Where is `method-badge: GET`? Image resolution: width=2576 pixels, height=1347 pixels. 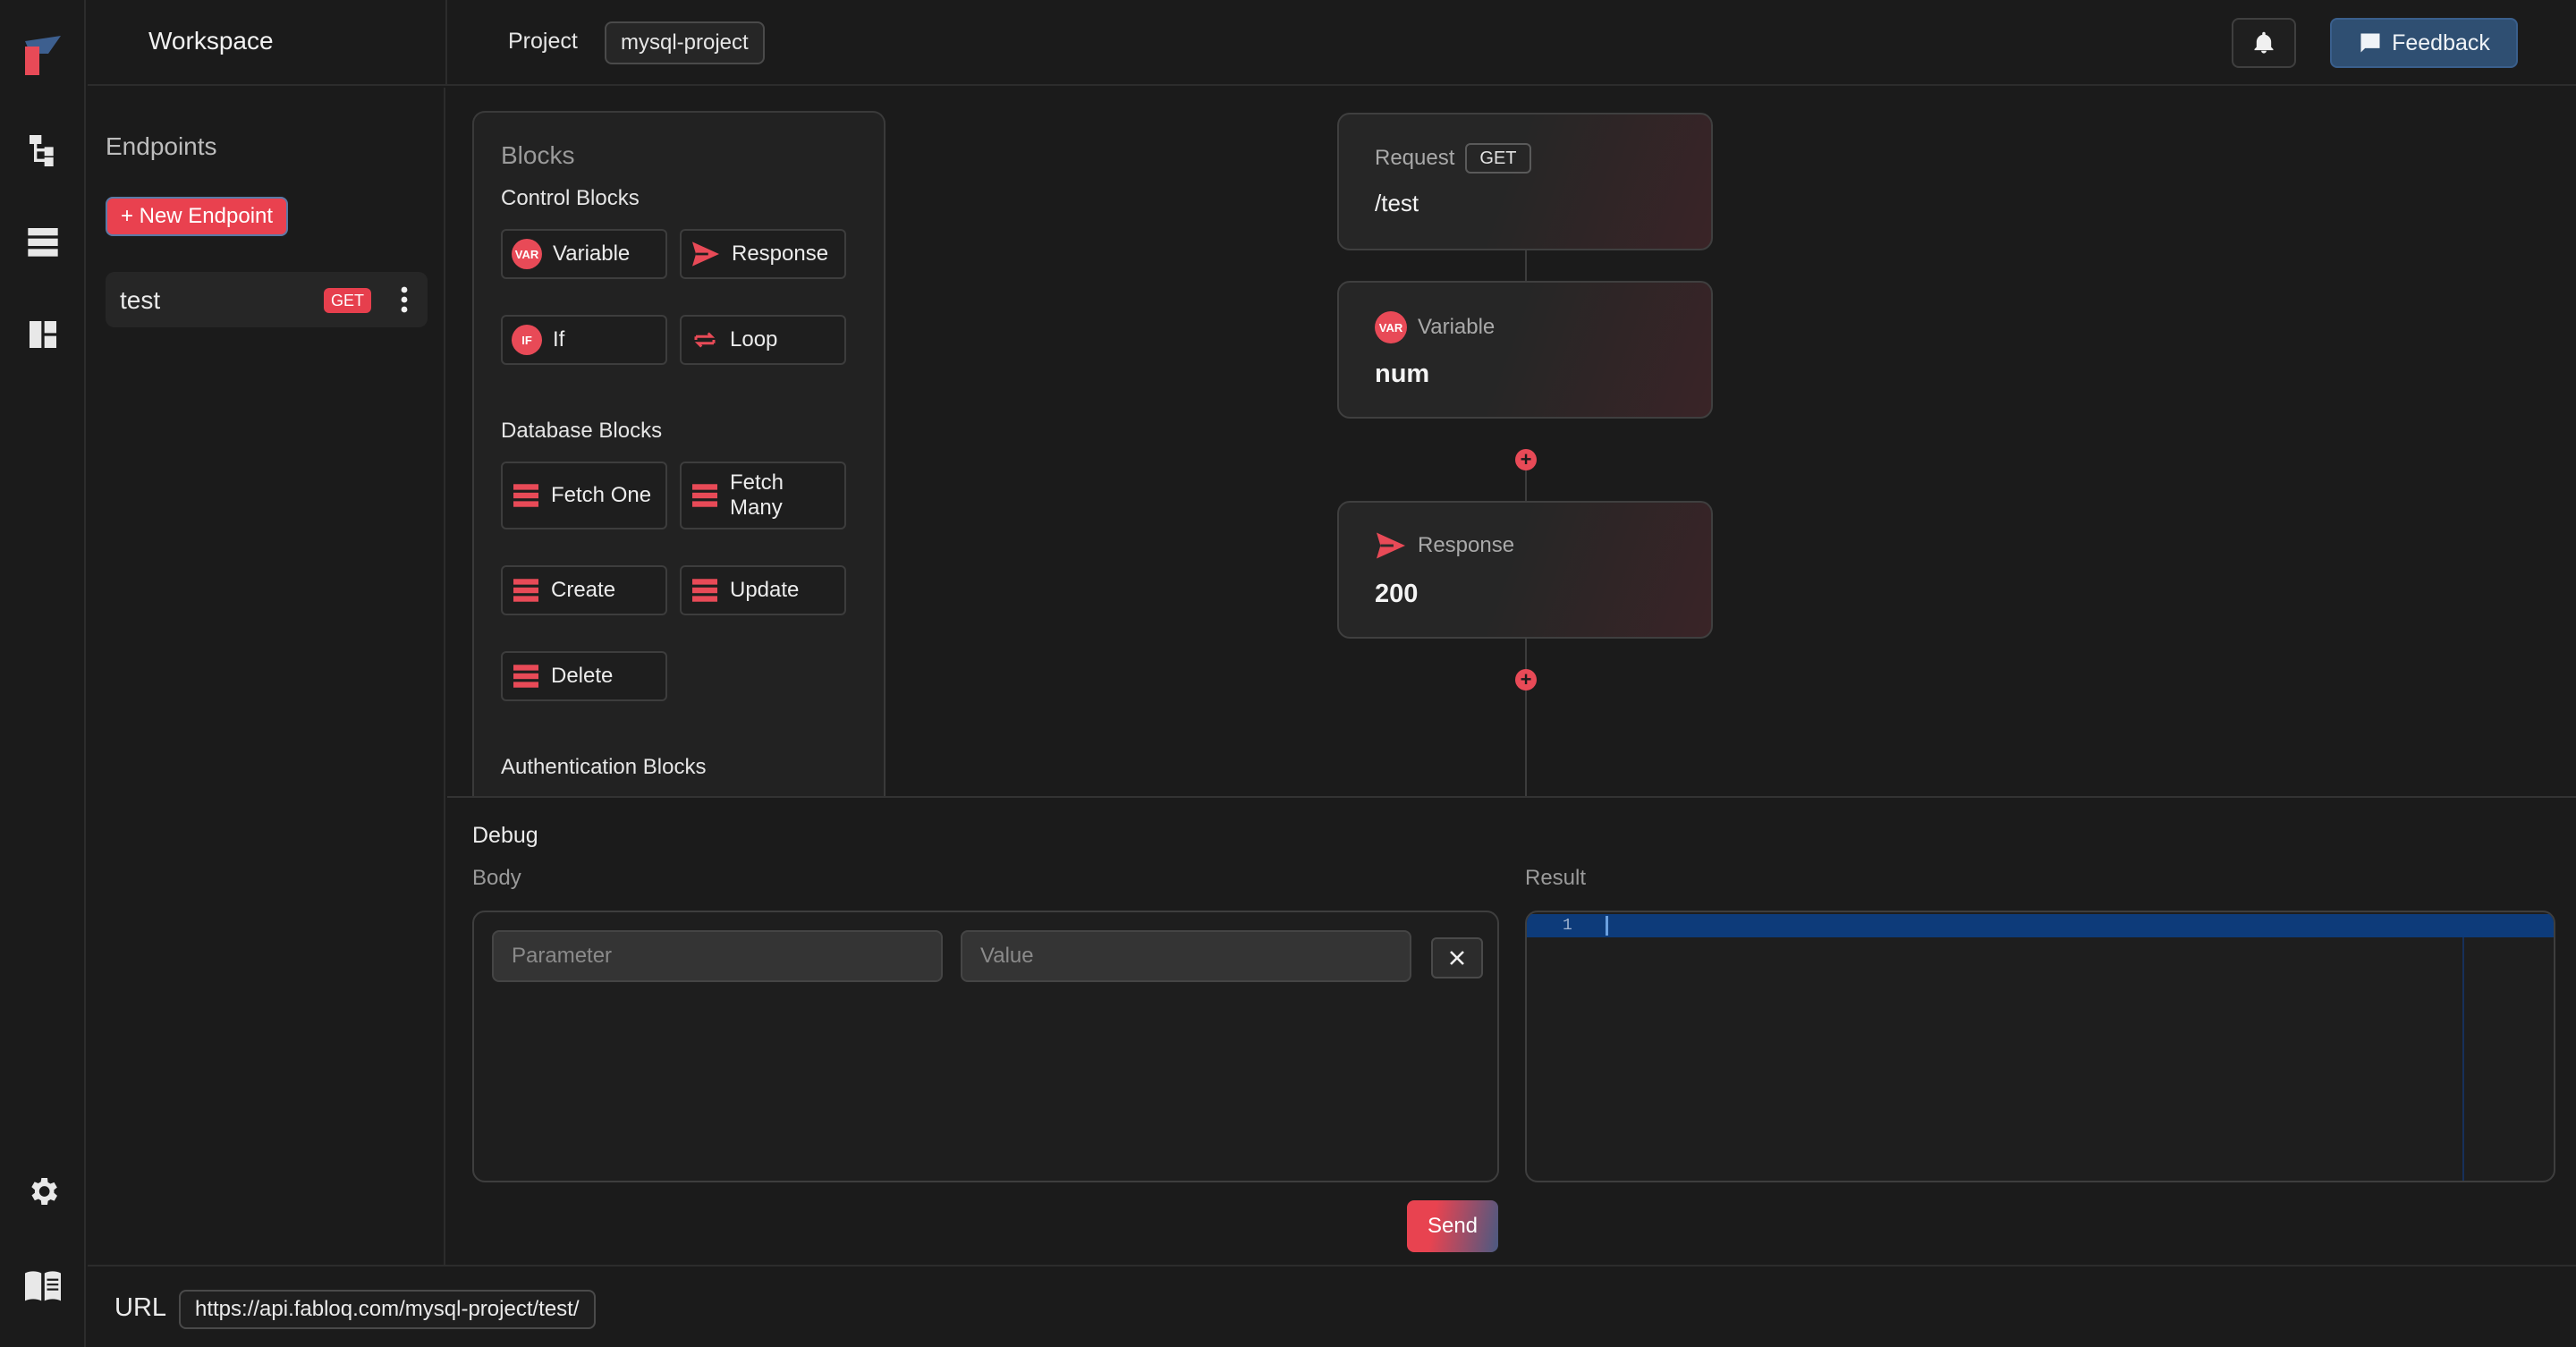 method-badge: GET is located at coordinates (348, 300).